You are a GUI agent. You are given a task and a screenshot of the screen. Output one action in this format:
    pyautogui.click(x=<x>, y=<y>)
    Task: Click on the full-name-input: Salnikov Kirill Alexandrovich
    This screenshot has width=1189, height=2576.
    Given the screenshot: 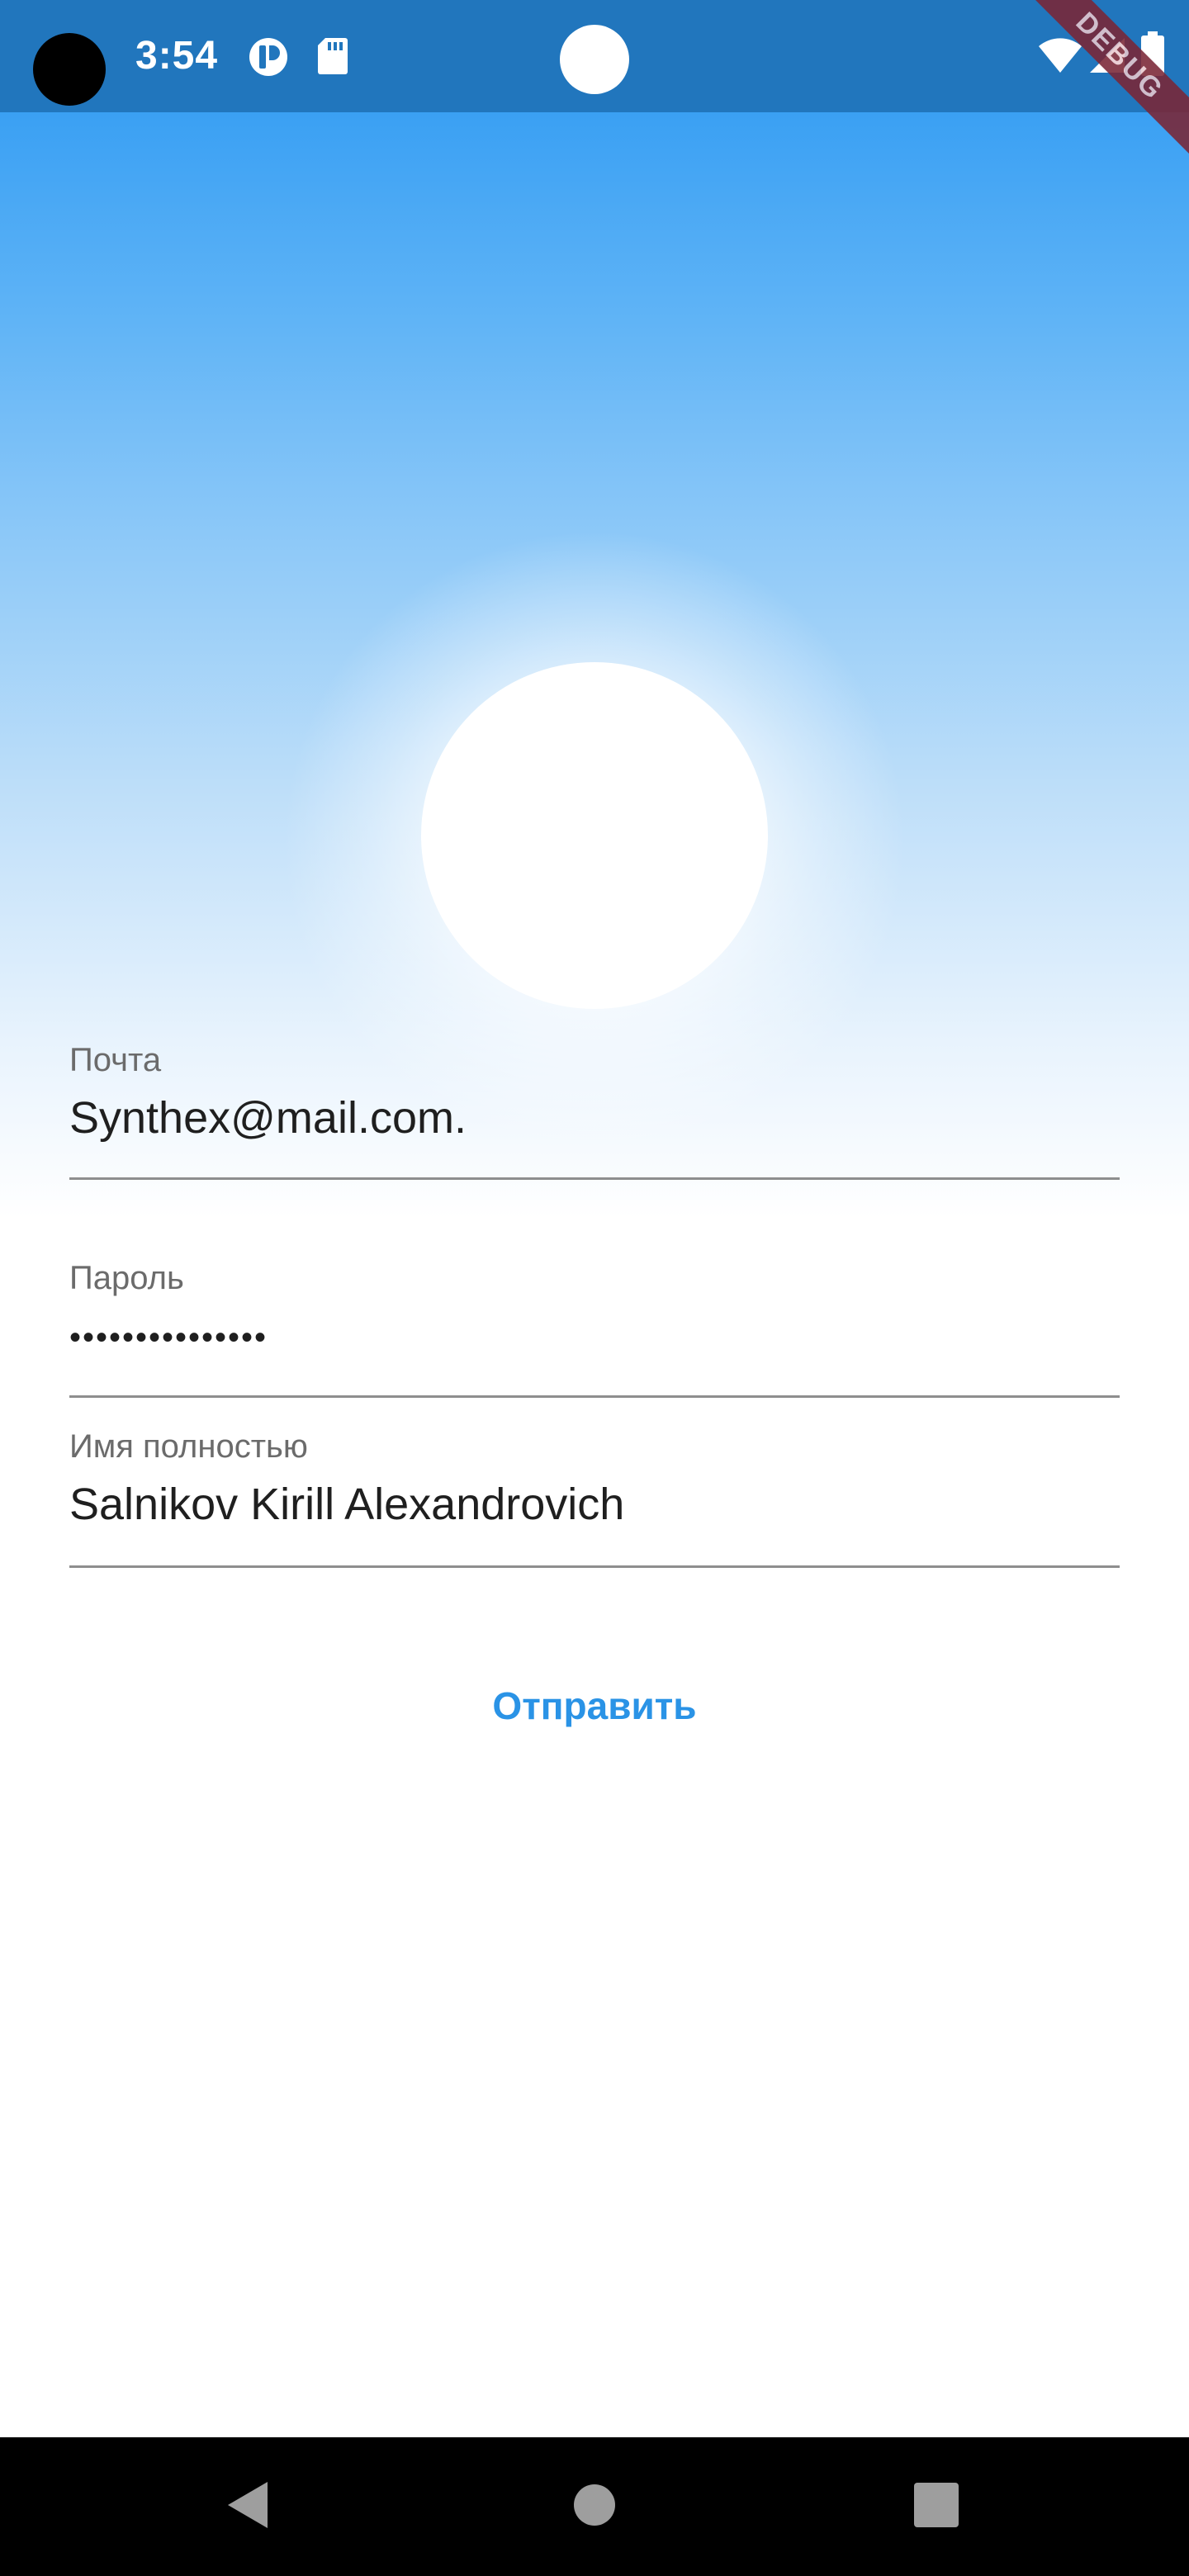 What is the action you would take?
    pyautogui.click(x=594, y=1504)
    